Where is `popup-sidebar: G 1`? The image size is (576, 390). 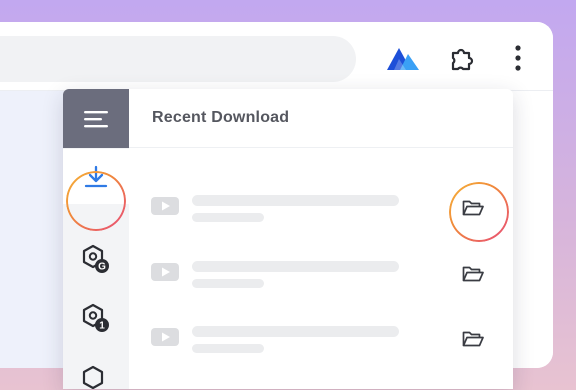
popup-sidebar: G 1 is located at coordinates (96, 239).